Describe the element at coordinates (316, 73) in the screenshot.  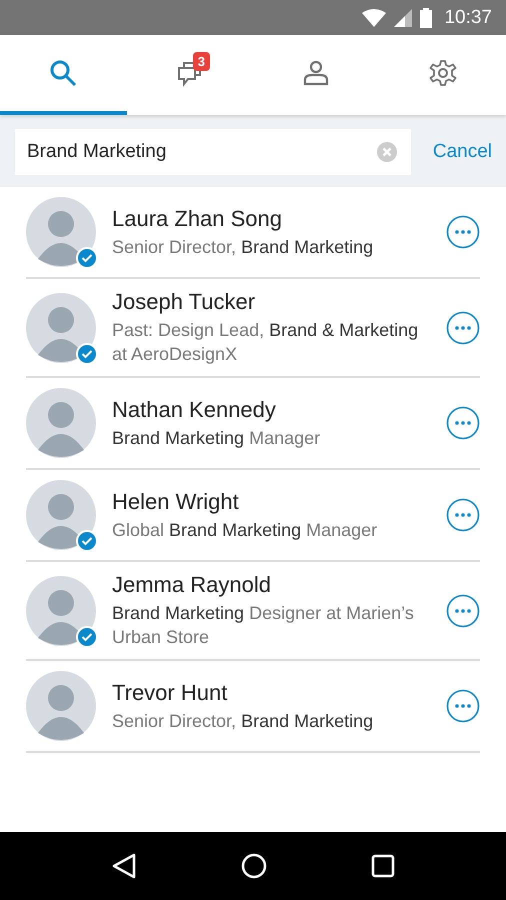
I see `person-icon` at that location.